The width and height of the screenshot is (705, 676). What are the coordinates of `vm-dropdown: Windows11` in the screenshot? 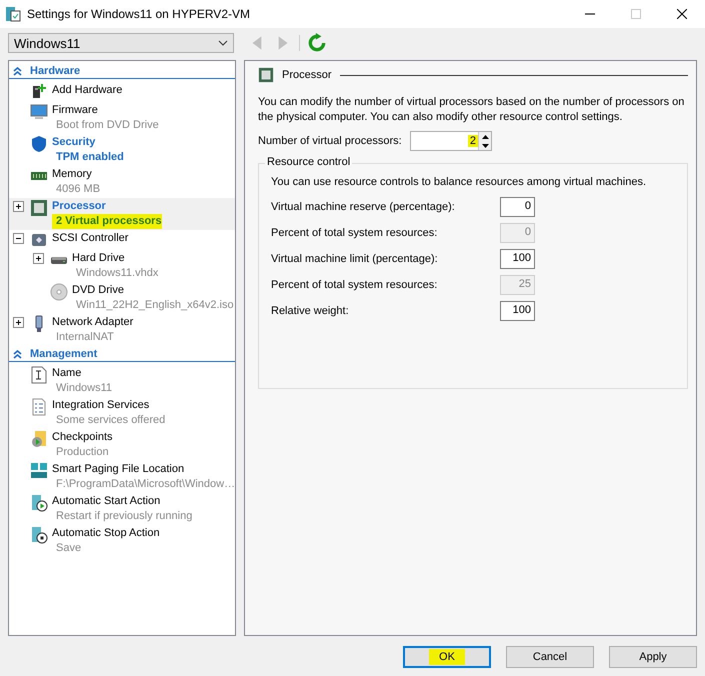 It's located at (121, 43).